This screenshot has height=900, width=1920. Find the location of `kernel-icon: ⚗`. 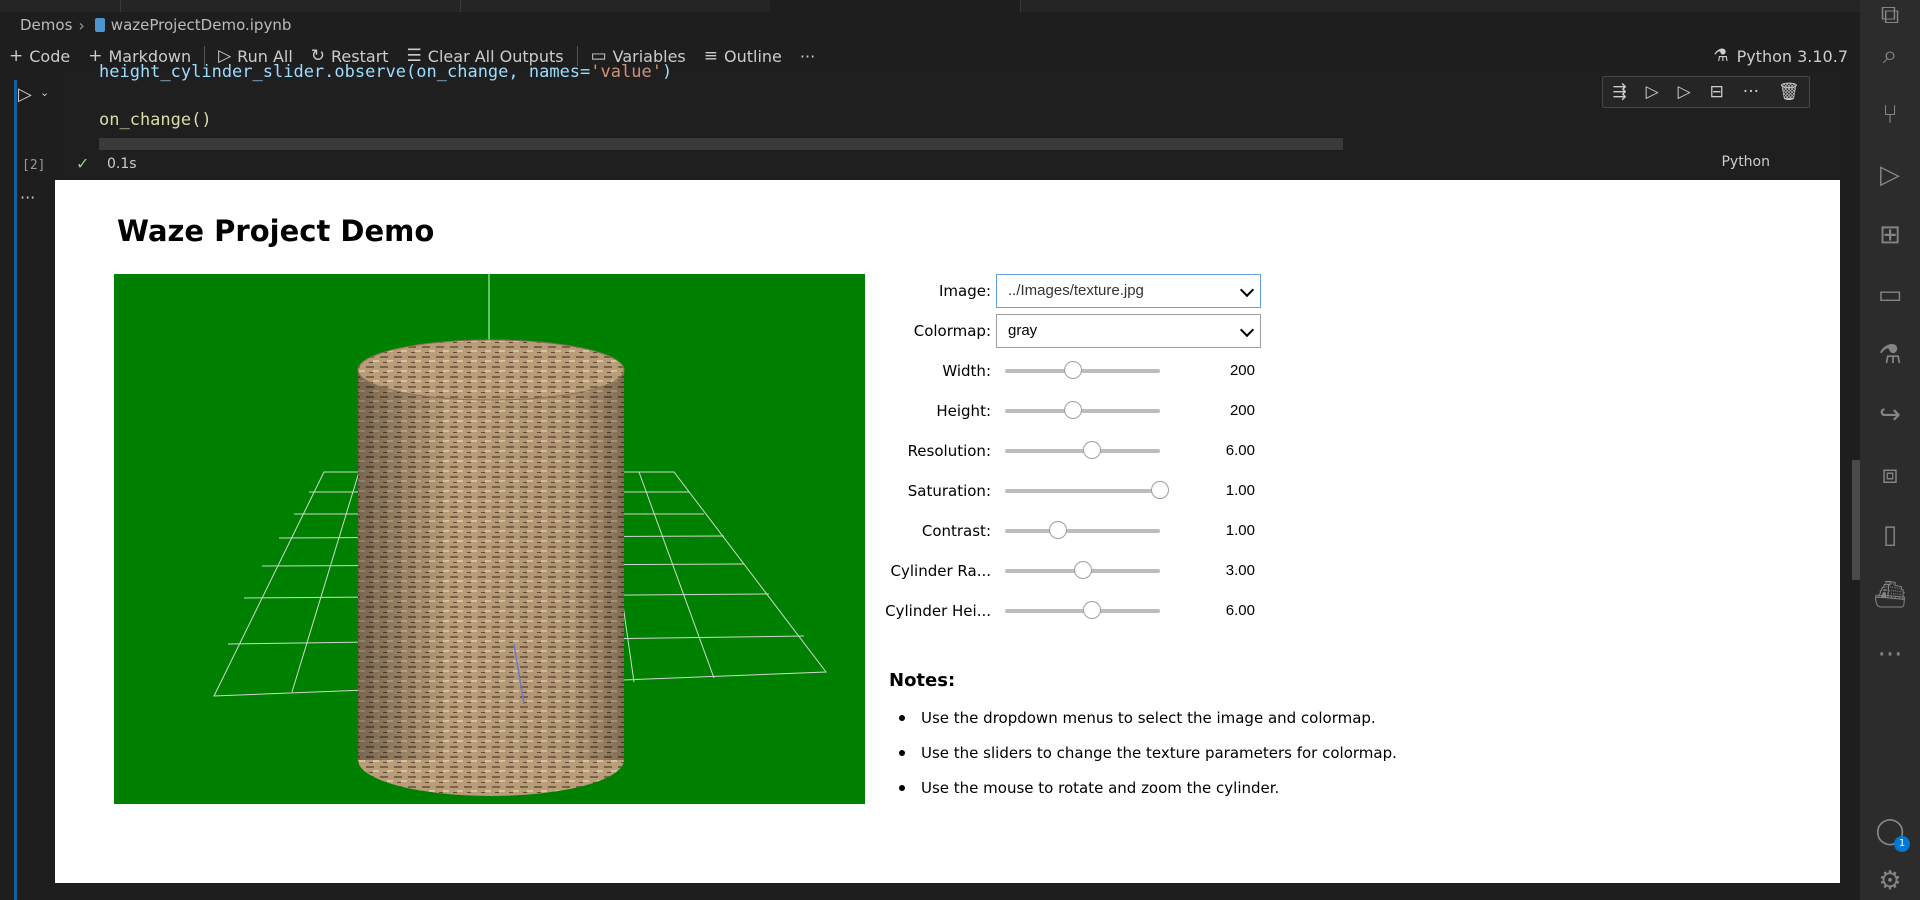

kernel-icon: ⚗ is located at coordinates (1721, 56).